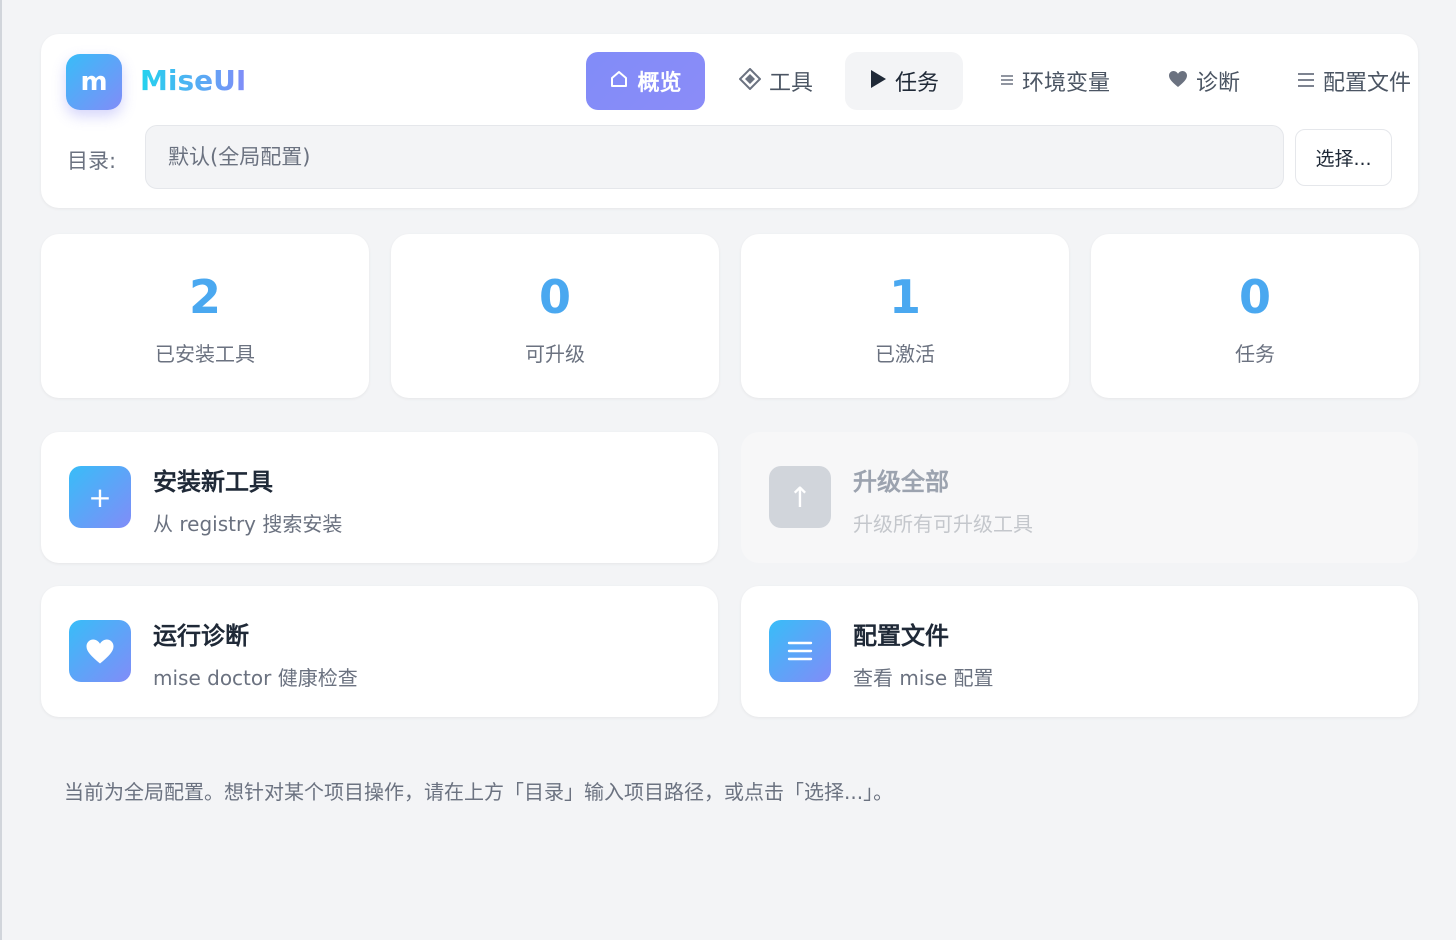  What do you see at coordinates (916, 83) in the screenshot?
I see `tab-tasks-label: 任务` at bounding box center [916, 83].